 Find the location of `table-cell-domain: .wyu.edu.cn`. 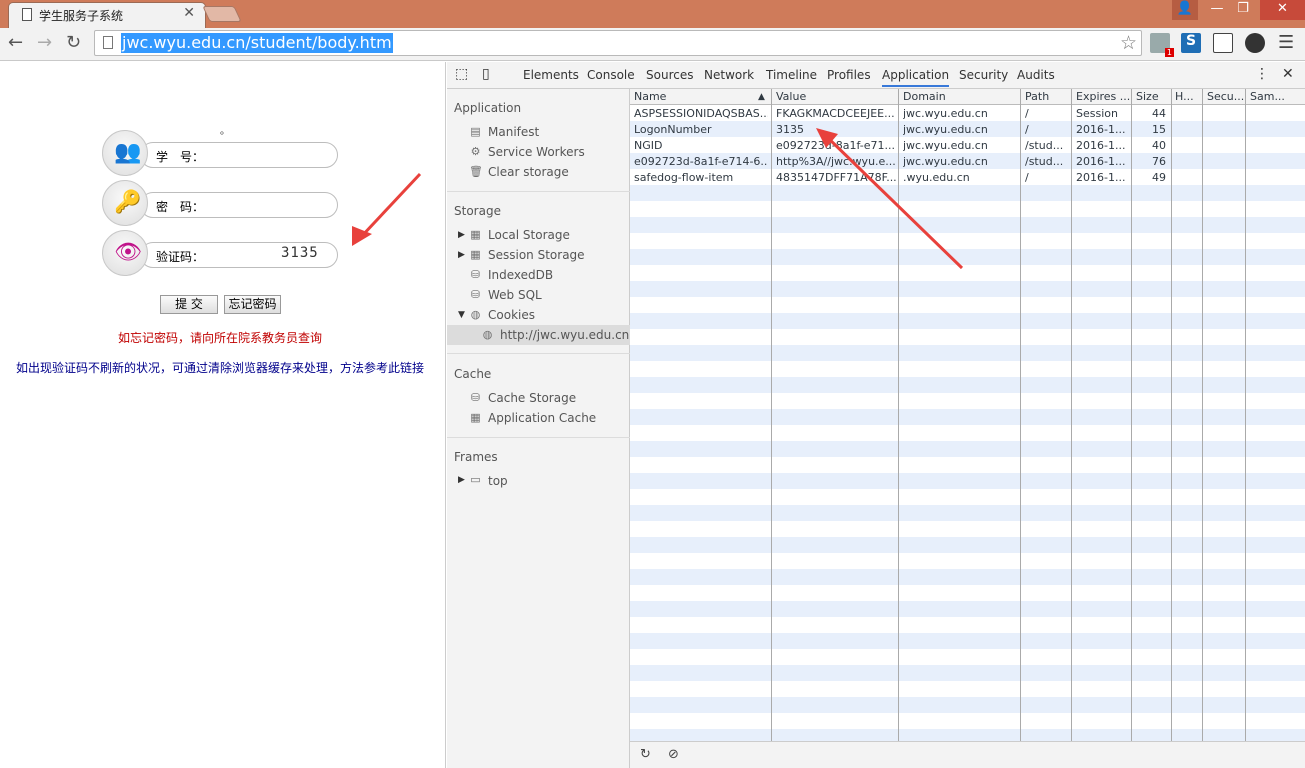

table-cell-domain: .wyu.edu.cn is located at coordinates (960, 177).